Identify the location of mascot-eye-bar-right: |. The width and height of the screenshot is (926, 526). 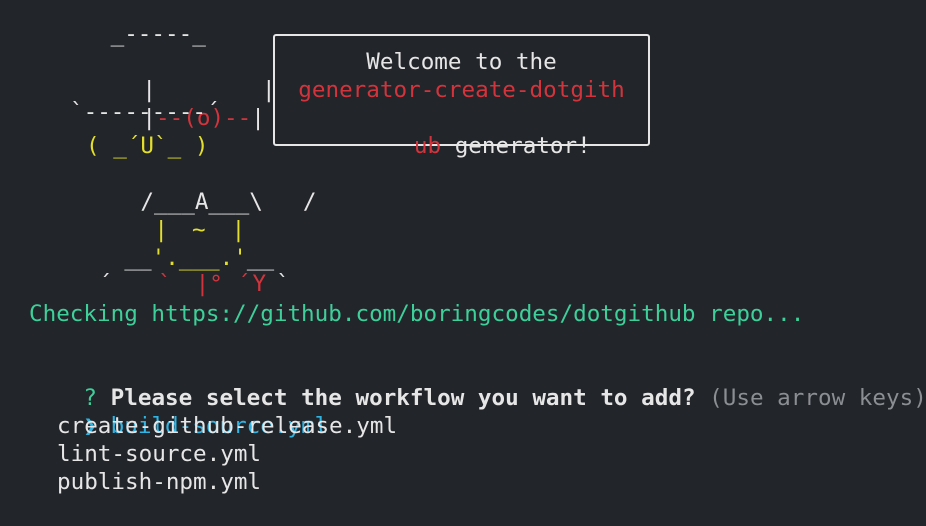
(258, 118).